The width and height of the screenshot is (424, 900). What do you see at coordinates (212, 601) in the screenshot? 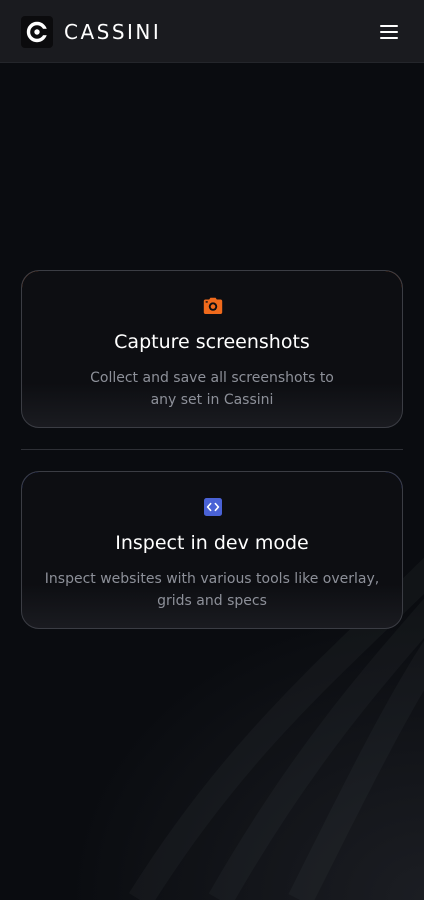
I see `card-description-line: grids and specs` at bounding box center [212, 601].